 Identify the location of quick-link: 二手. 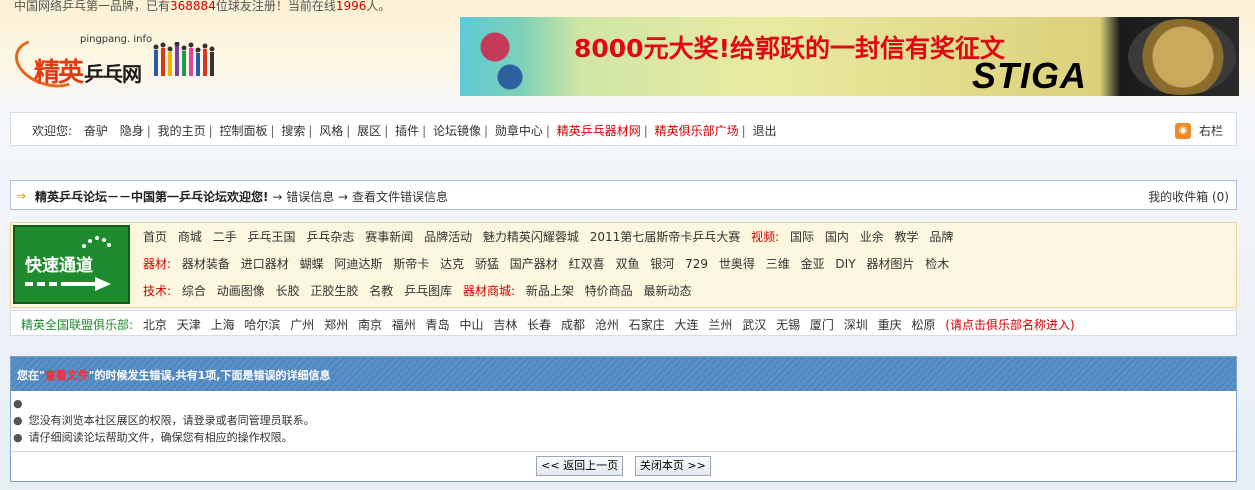
(225, 237).